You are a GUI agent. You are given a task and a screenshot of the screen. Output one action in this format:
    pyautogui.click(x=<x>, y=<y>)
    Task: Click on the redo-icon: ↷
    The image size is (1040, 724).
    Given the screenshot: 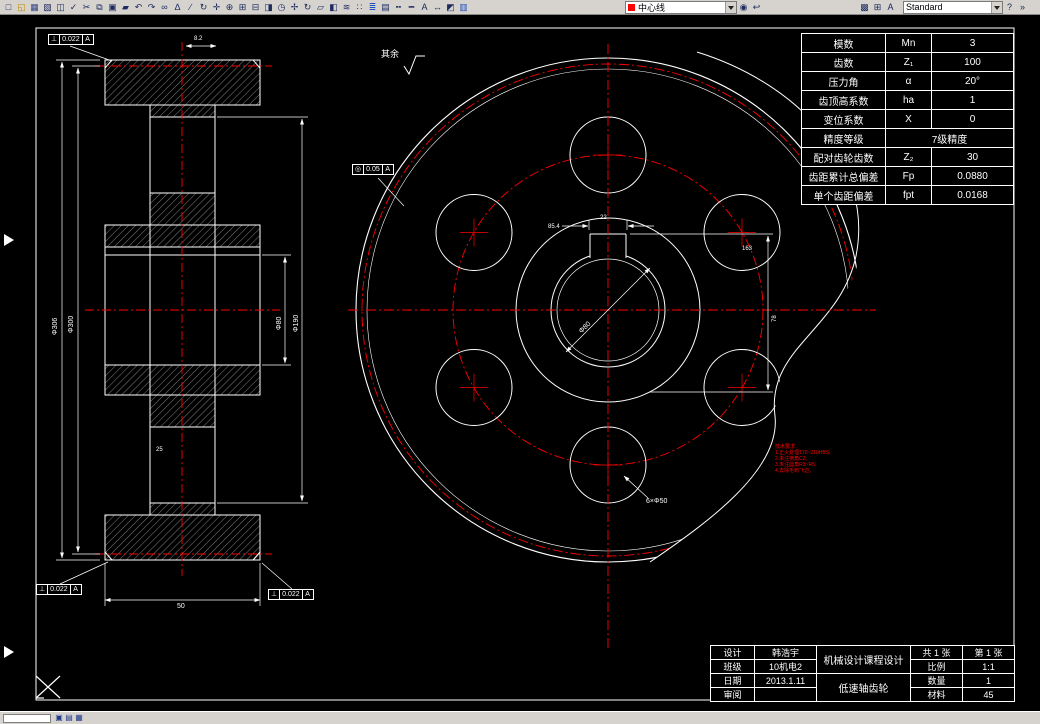 What is the action you would take?
    pyautogui.click(x=151, y=7)
    